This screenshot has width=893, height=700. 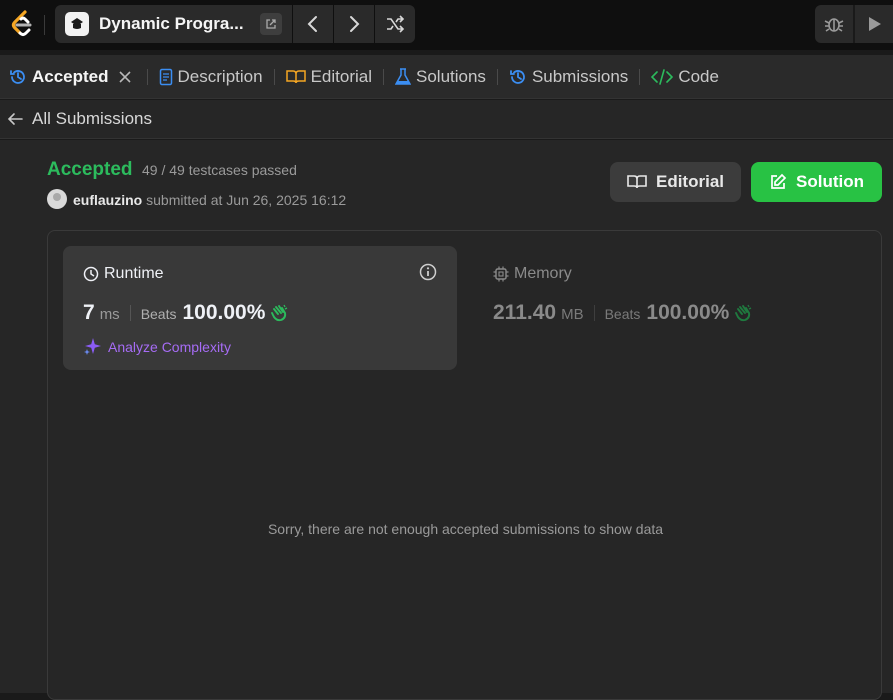 I want to click on shuffle-icon, so click(x=396, y=24).